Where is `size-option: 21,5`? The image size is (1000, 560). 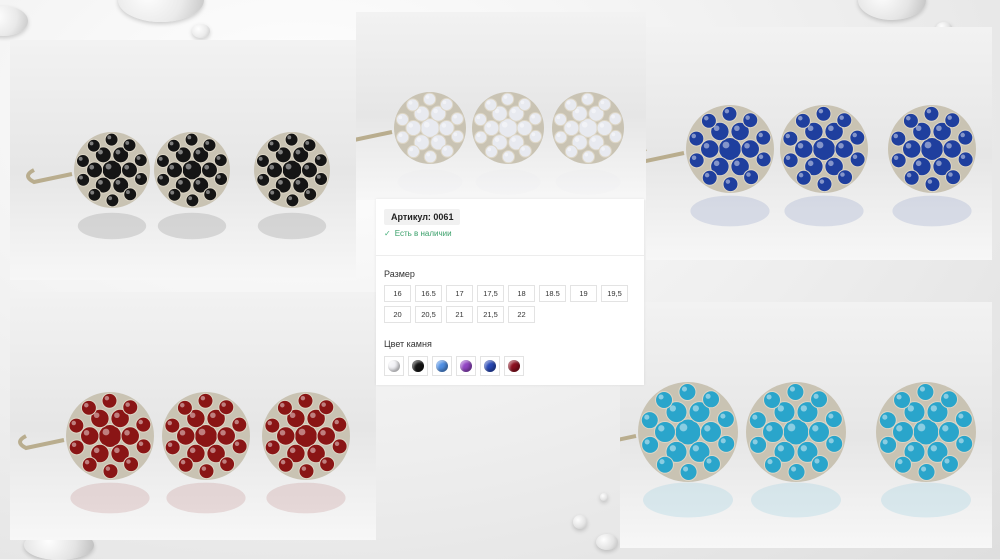
size-option: 21,5 is located at coordinates (490, 314).